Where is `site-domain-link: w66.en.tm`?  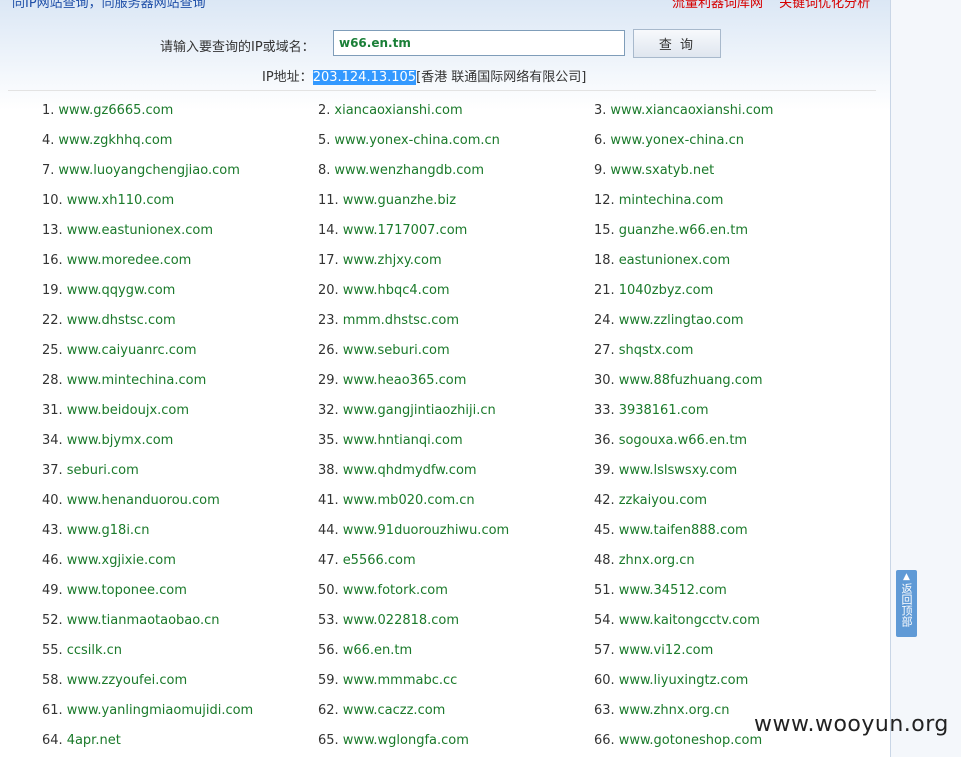
site-domain-link: w66.en.tm is located at coordinates (377, 650).